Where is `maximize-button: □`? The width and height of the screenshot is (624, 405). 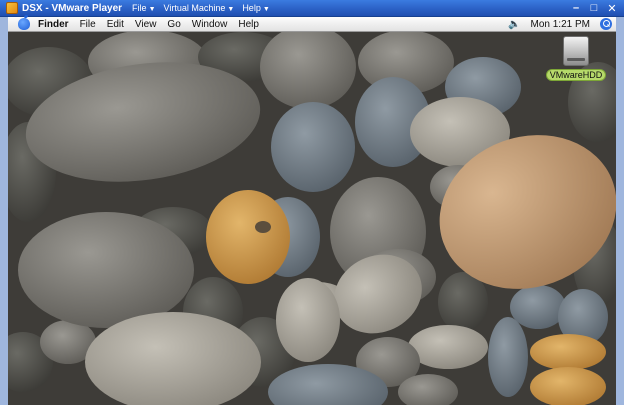 maximize-button: □ is located at coordinates (594, 8).